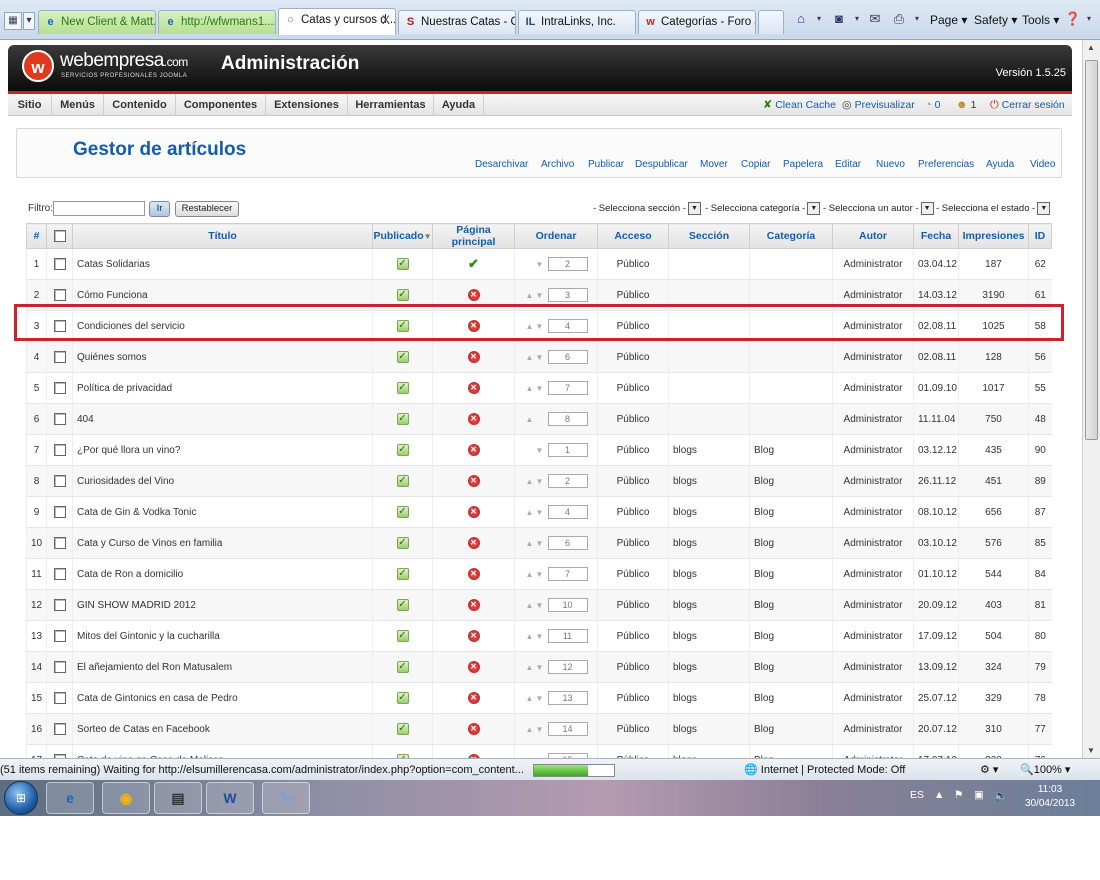 The width and height of the screenshot is (1100, 880). Describe the element at coordinates (1091, 399) in the screenshot. I see `page-scrollbar: ▲ ▼` at that location.